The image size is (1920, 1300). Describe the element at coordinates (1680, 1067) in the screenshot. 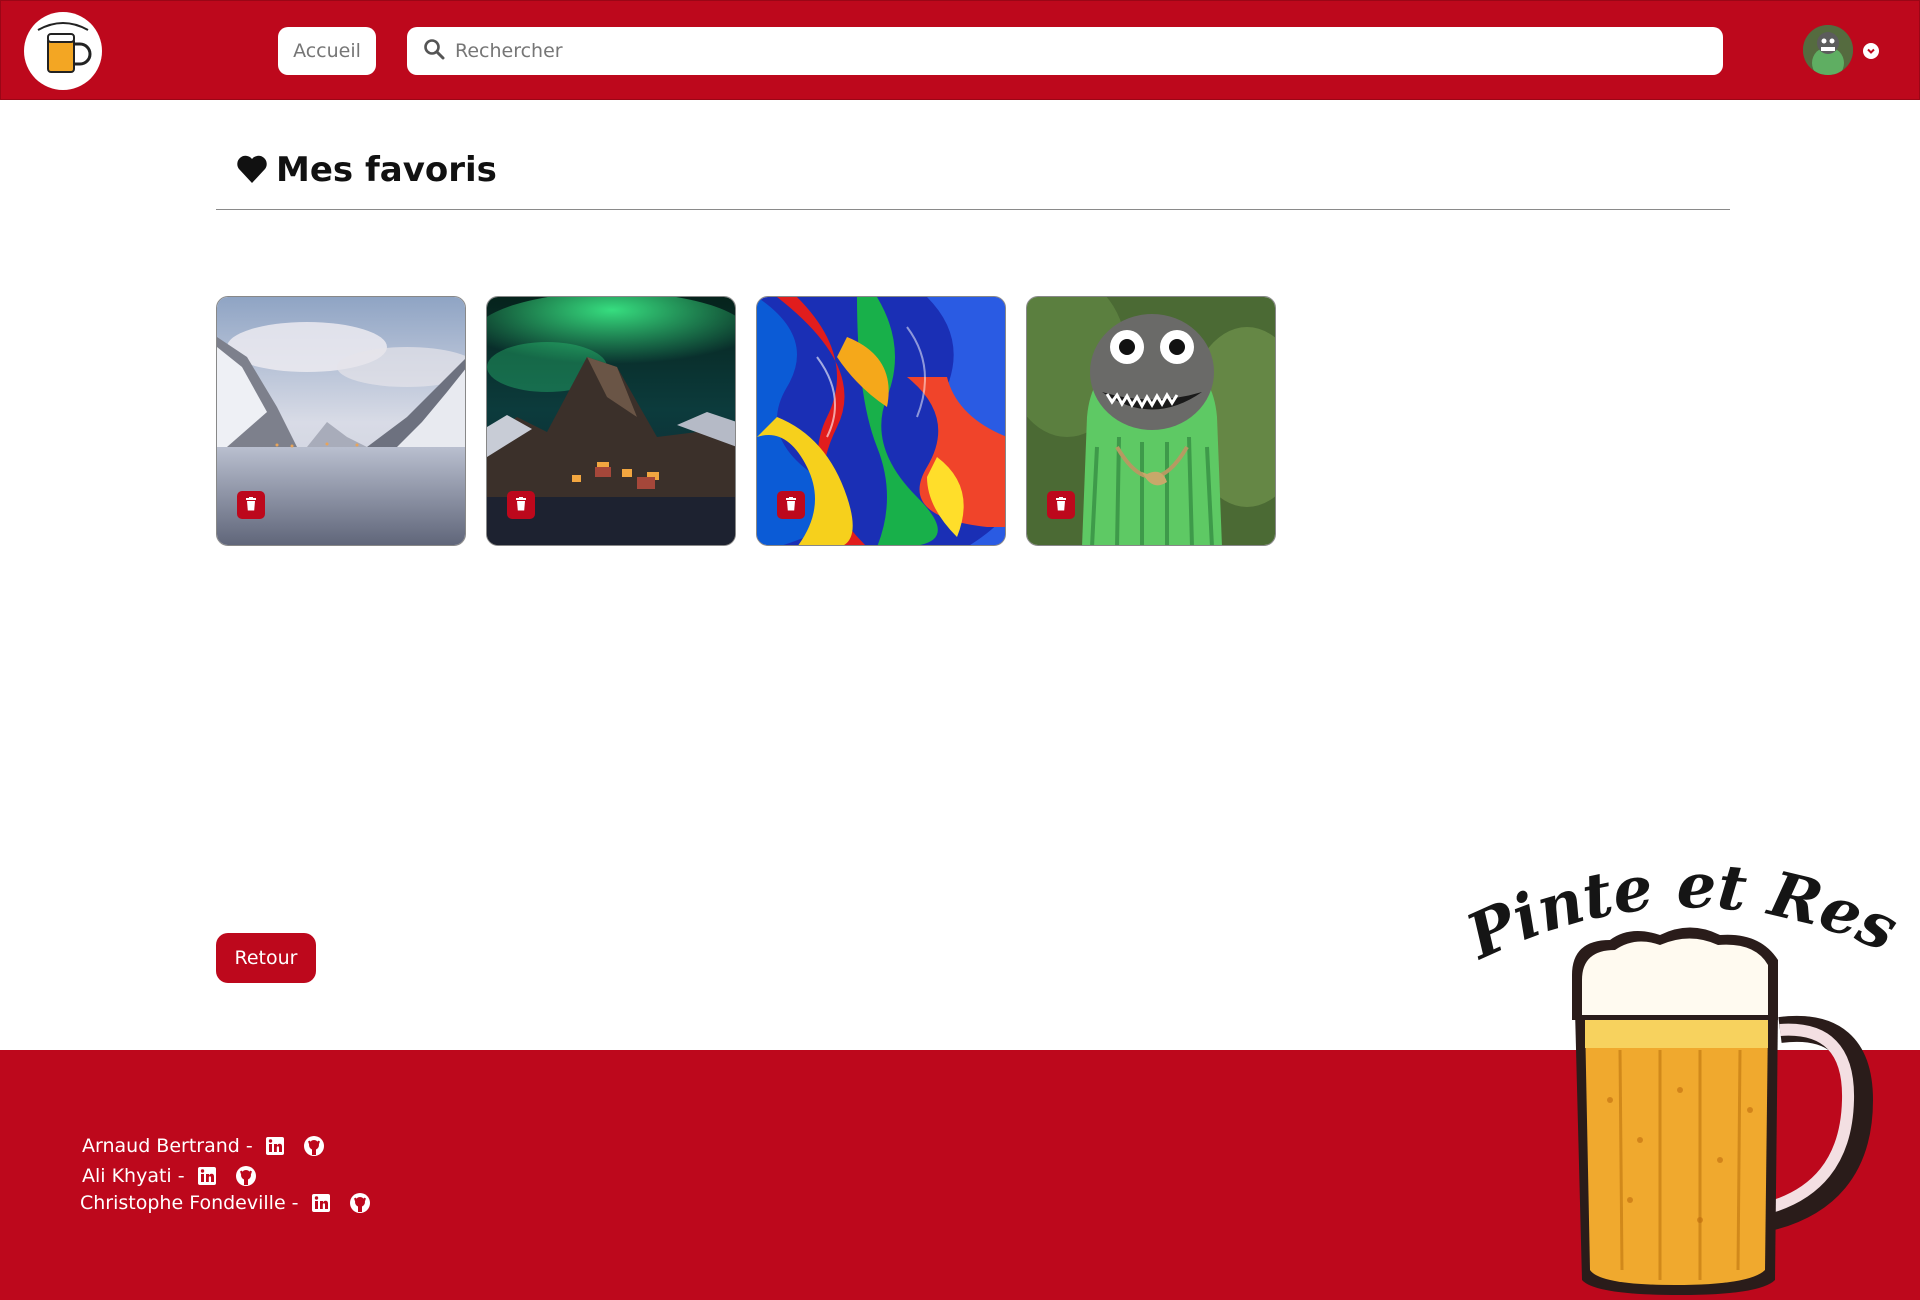

I see `brand-mascot: Pinte et Reste` at that location.